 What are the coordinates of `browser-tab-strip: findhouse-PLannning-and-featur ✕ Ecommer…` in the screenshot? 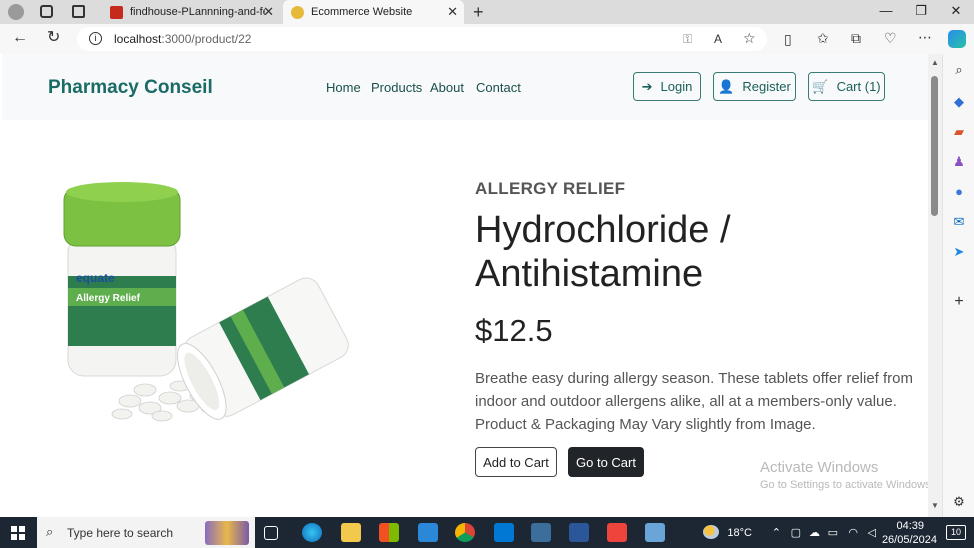 It's located at (487, 12).